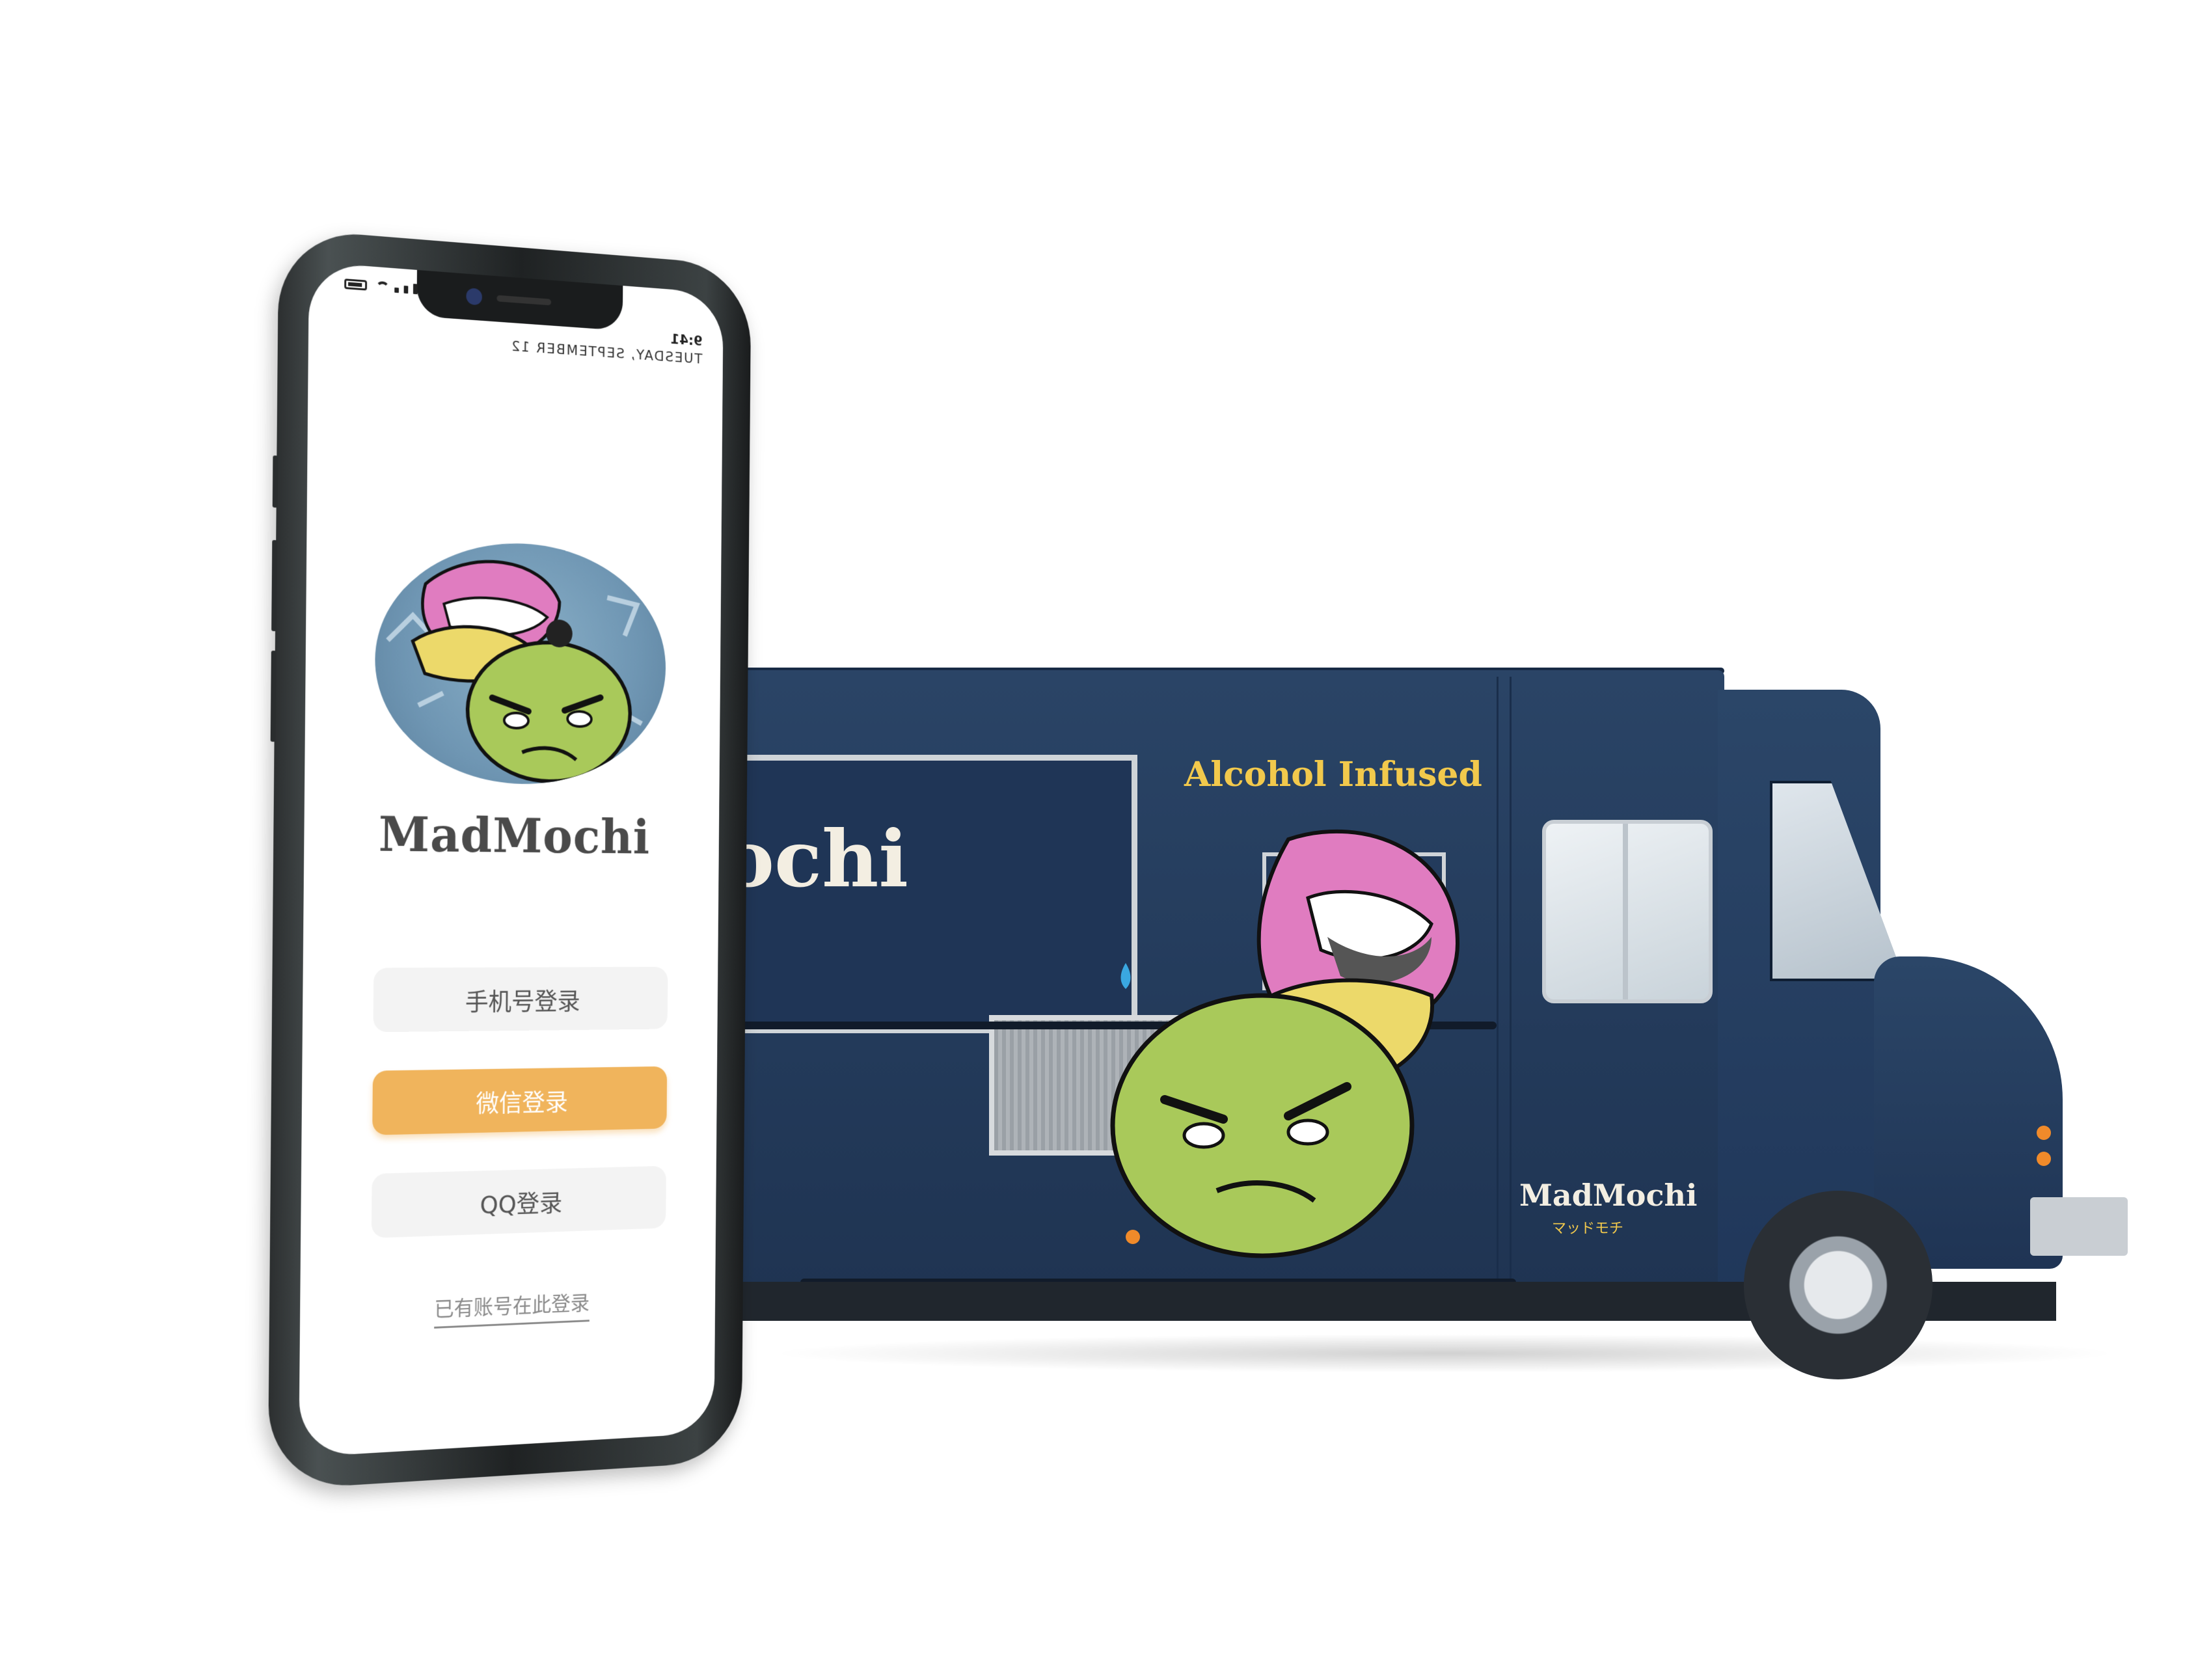  I want to click on phone-volume-up, so click(274, 585).